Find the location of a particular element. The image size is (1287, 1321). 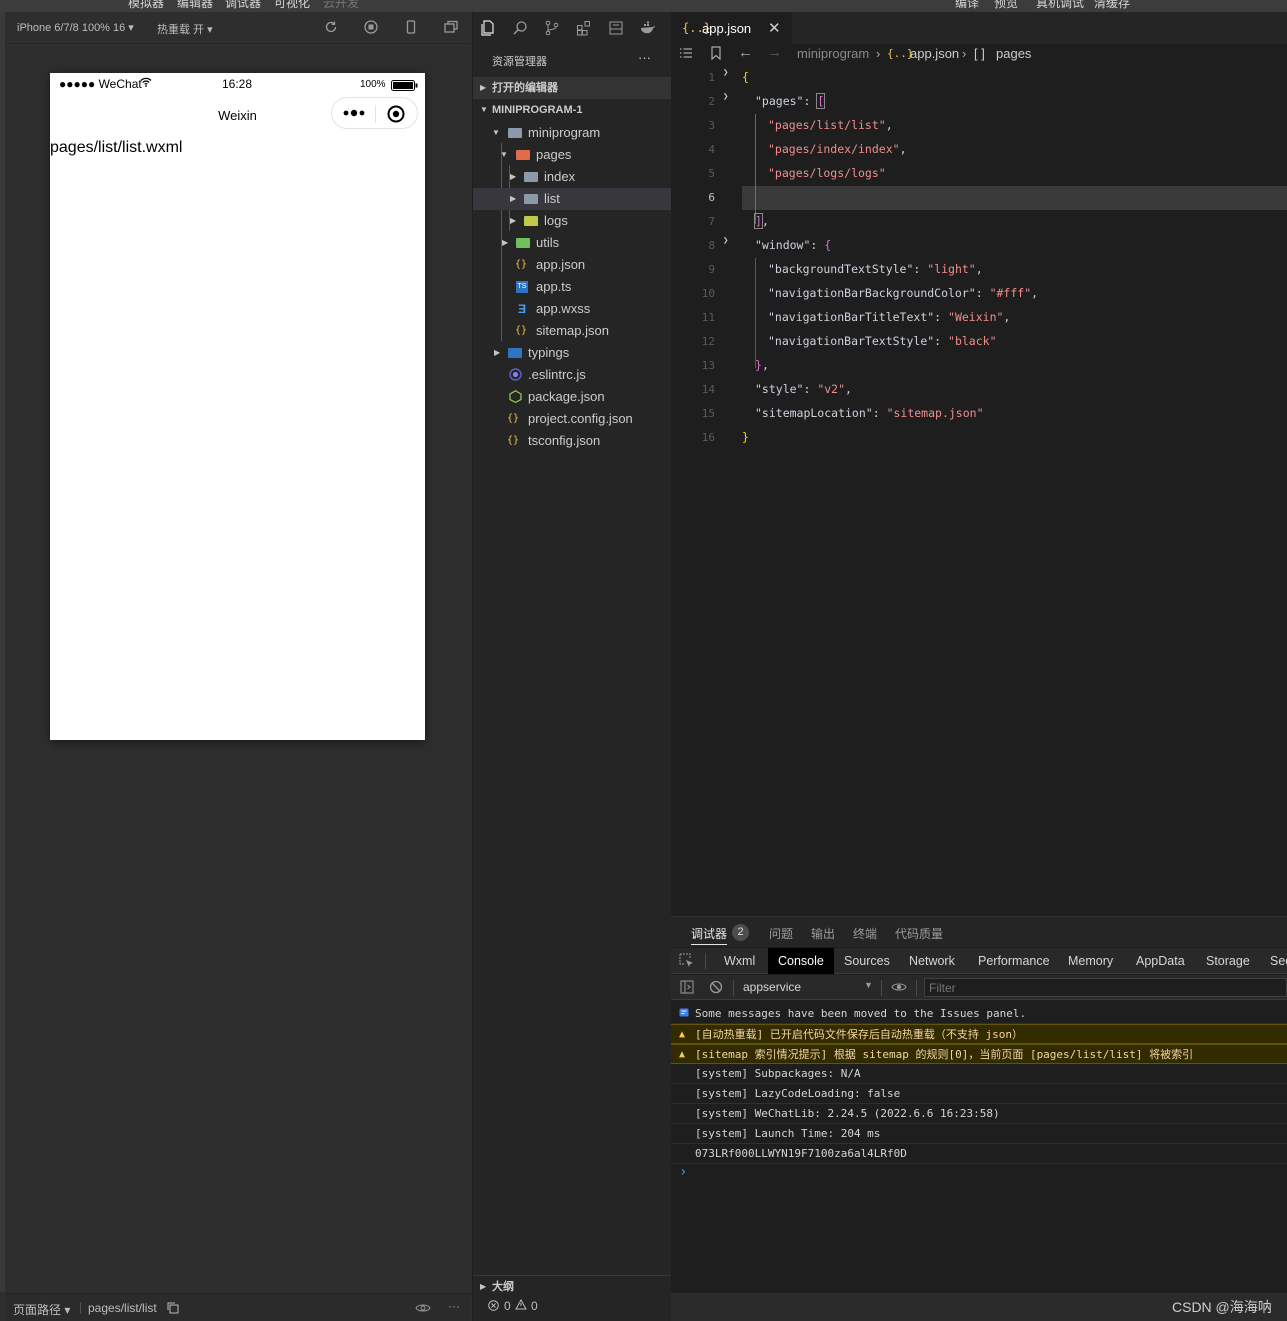

menu-preview: 预览 is located at coordinates (1006, 5).